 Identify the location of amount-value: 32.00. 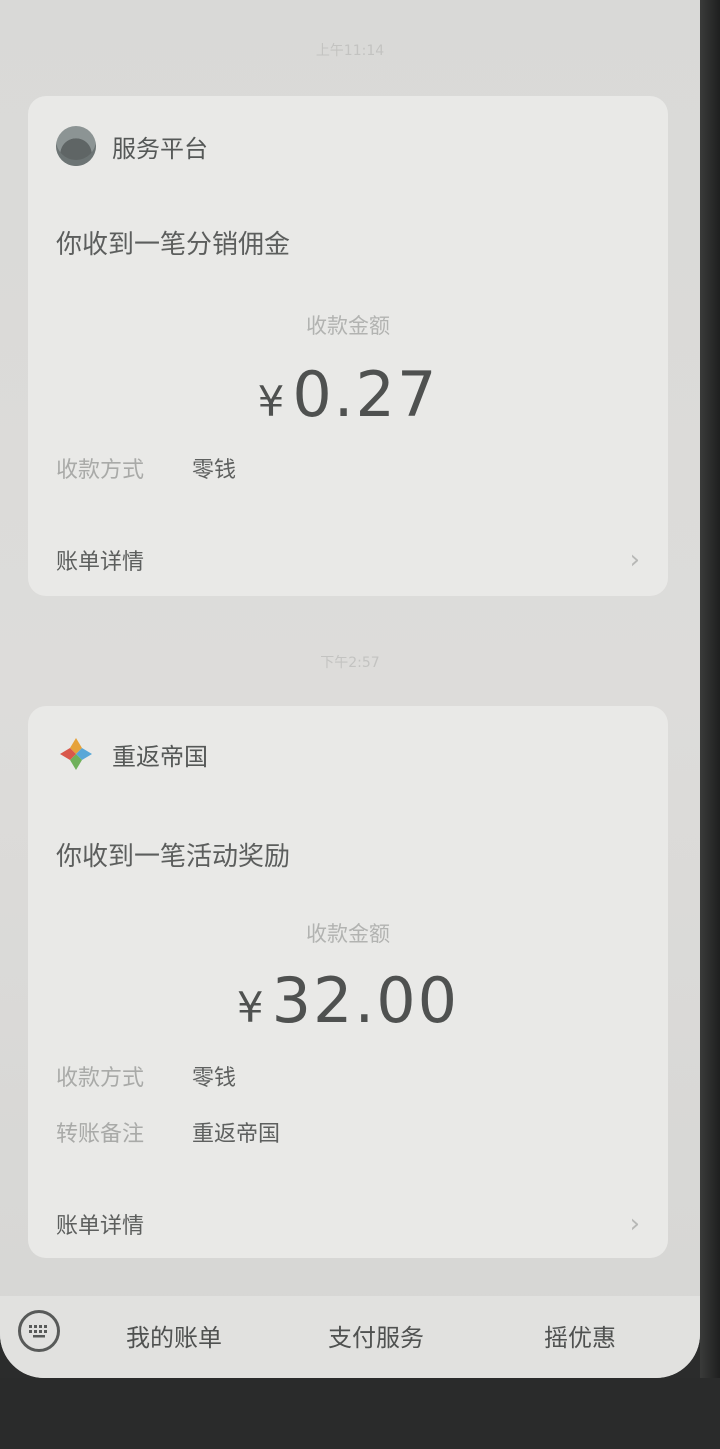
(365, 1000).